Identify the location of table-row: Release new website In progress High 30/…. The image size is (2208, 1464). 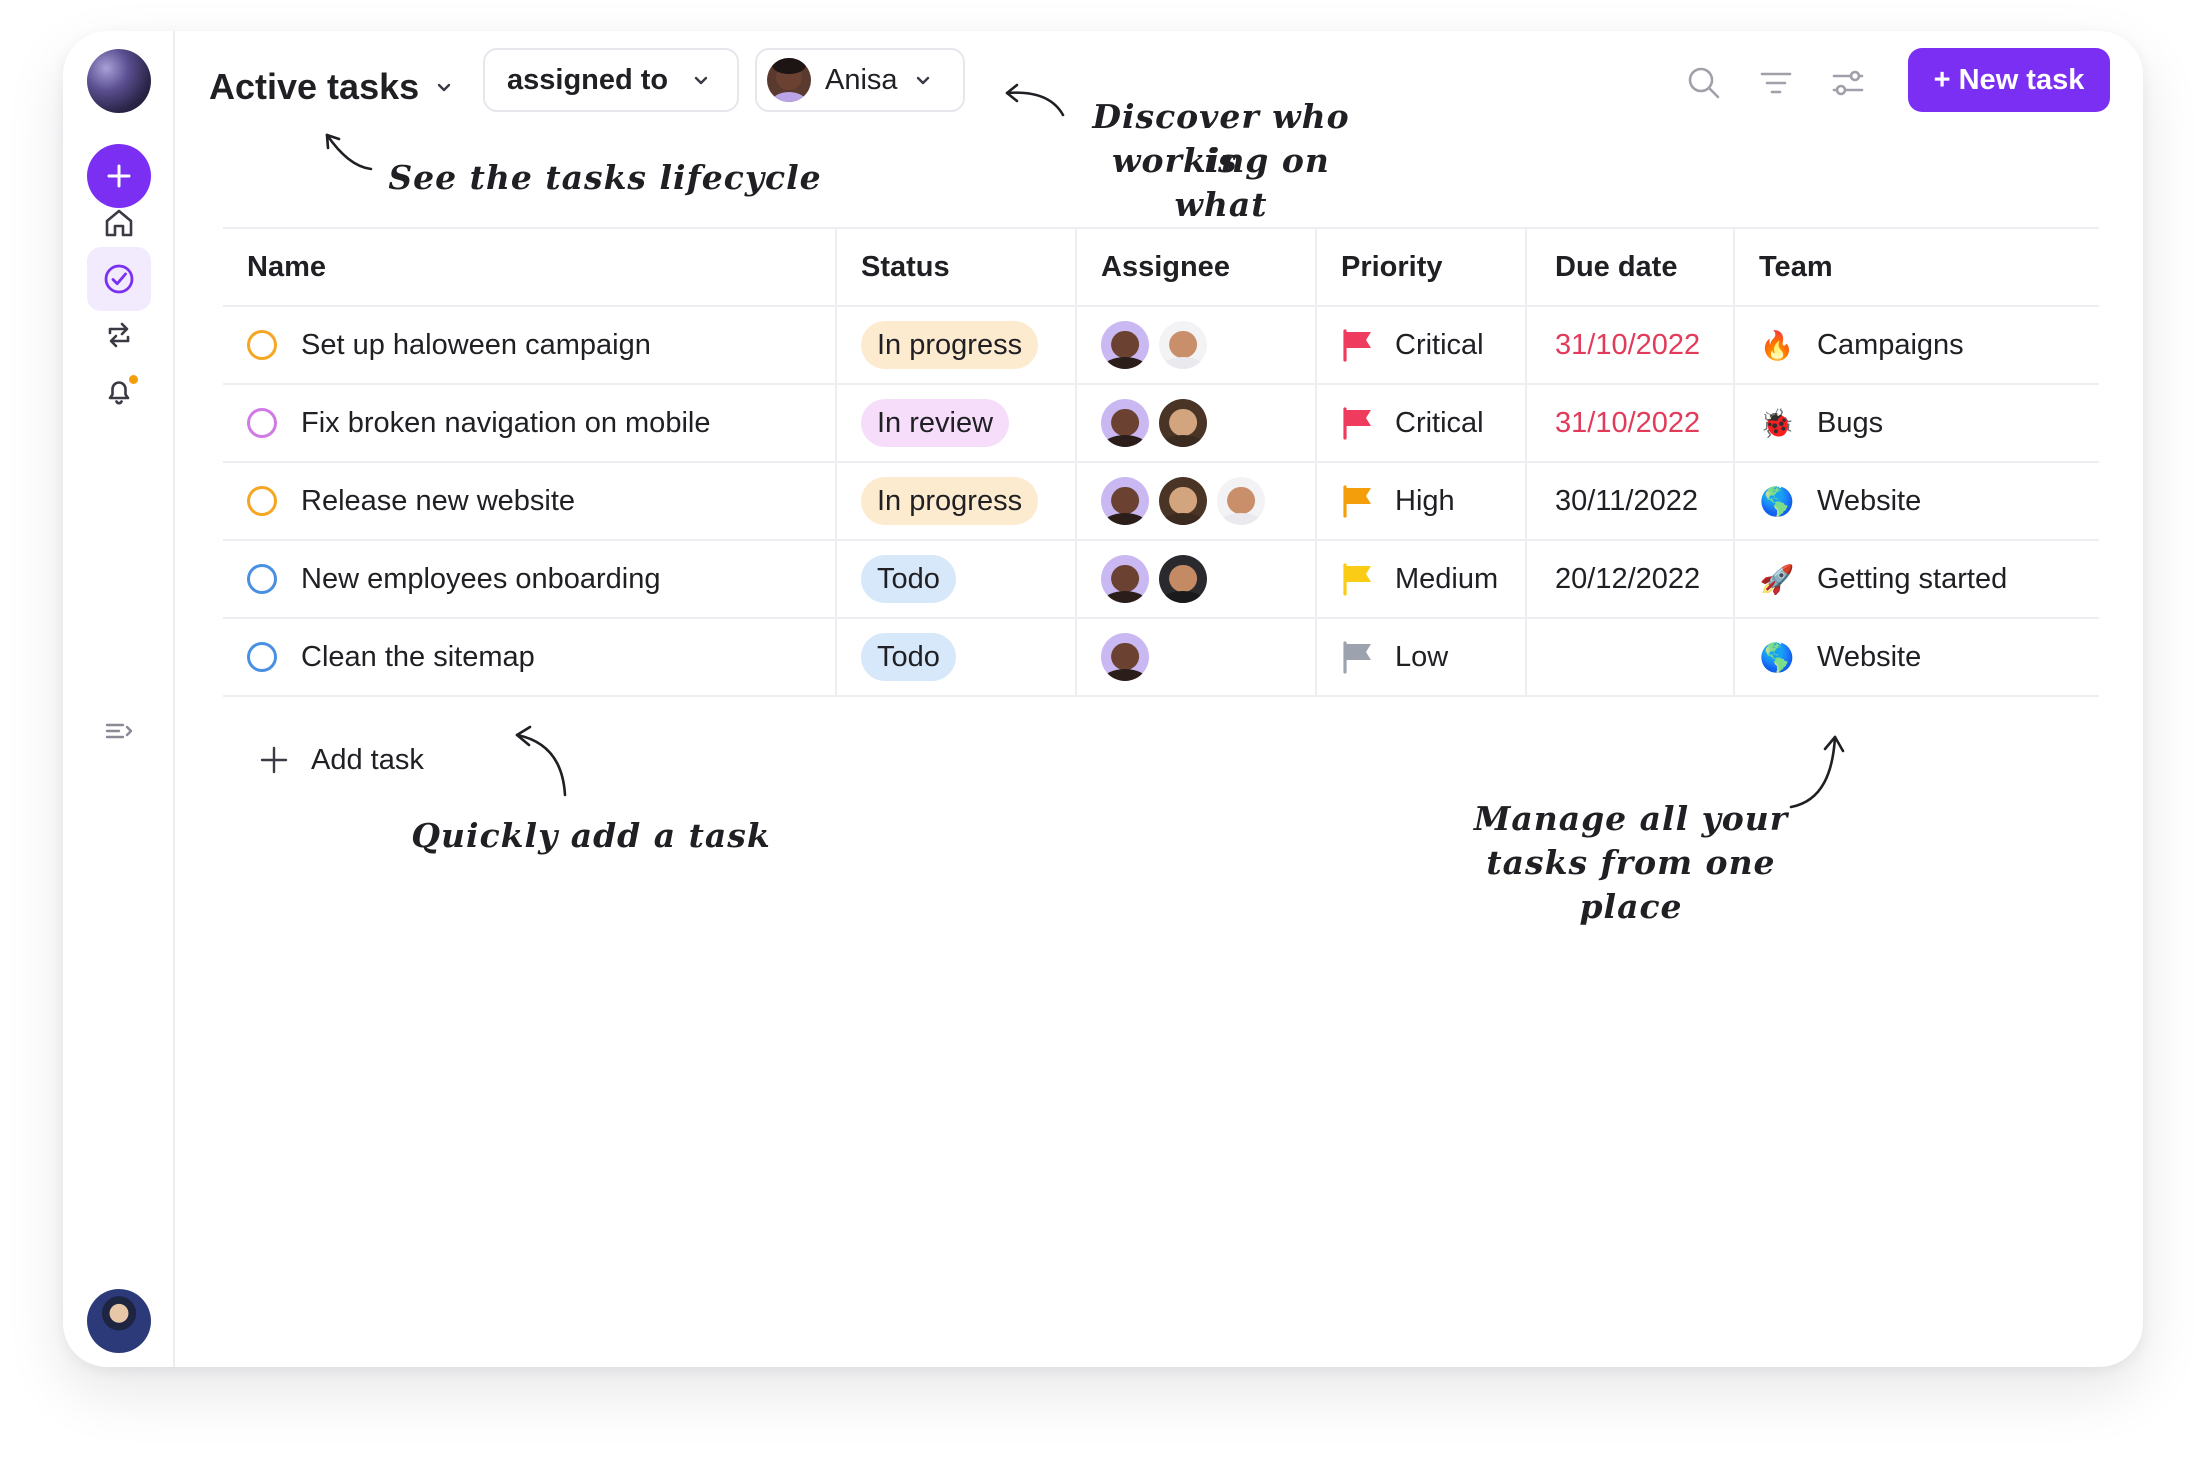
(1161, 502).